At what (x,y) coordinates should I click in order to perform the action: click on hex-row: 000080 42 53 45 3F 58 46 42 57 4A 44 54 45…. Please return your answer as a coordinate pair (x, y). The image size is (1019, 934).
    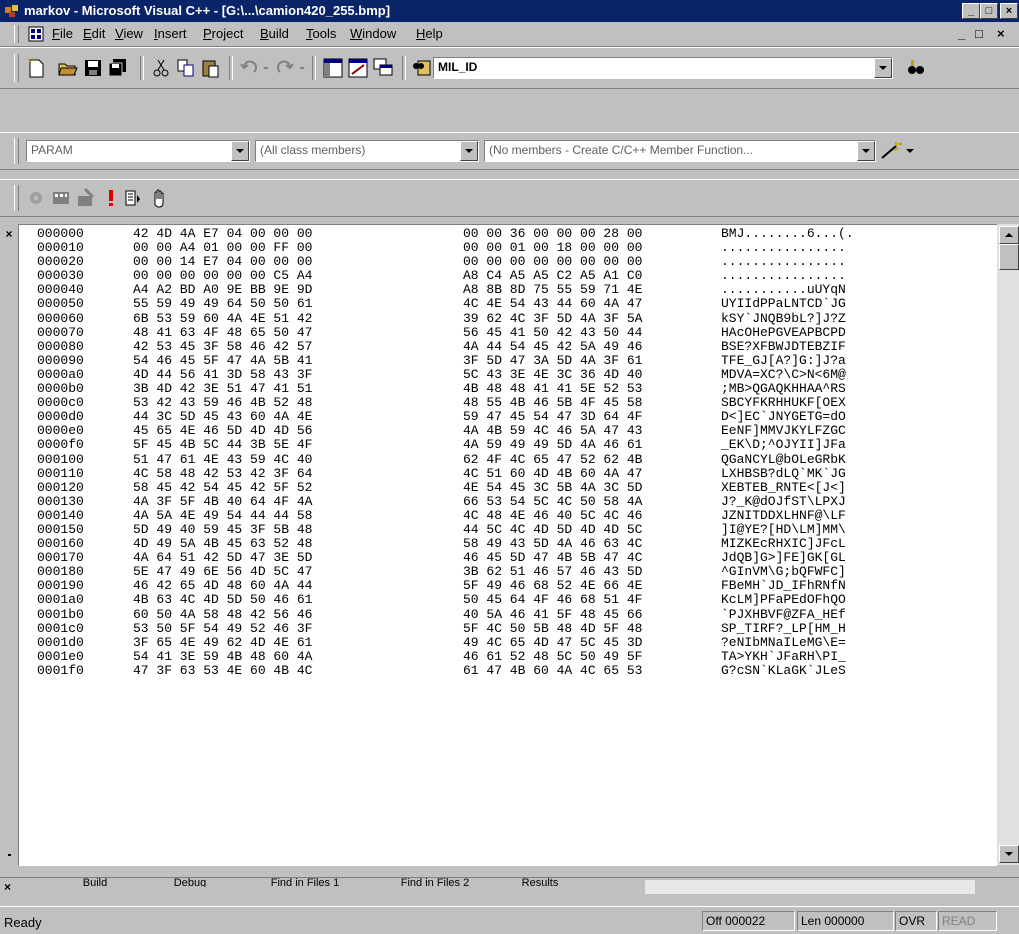
    Looking at the image, I should click on (445, 346).